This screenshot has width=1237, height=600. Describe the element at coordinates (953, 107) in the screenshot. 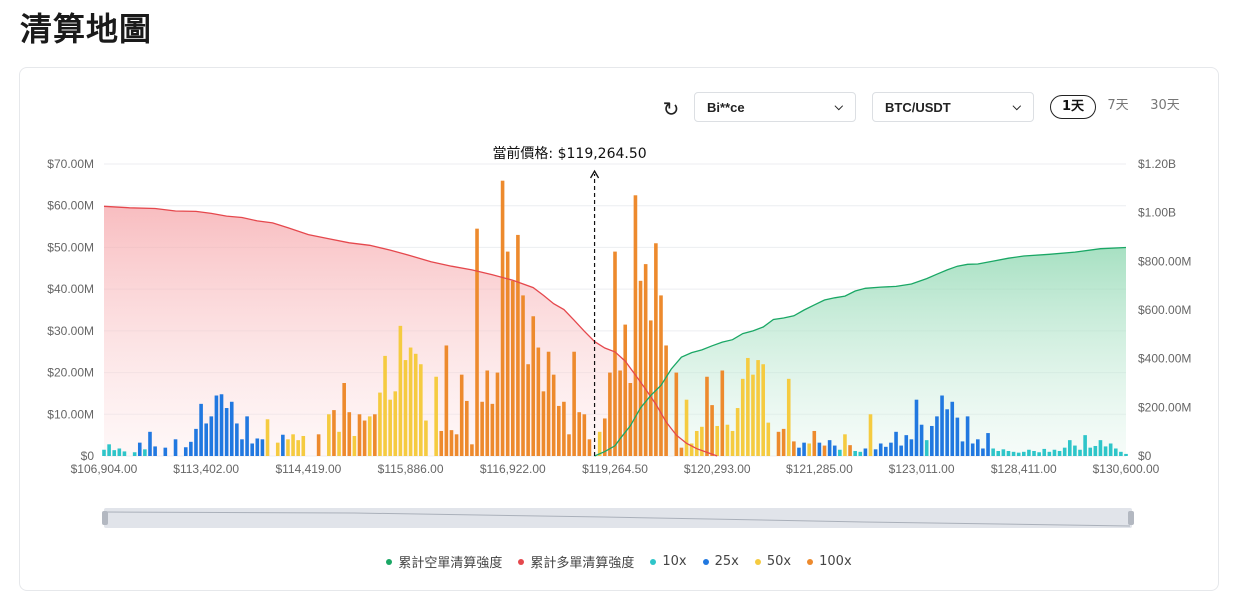

I see `pair-select: BTC/USDT ⌵` at that location.